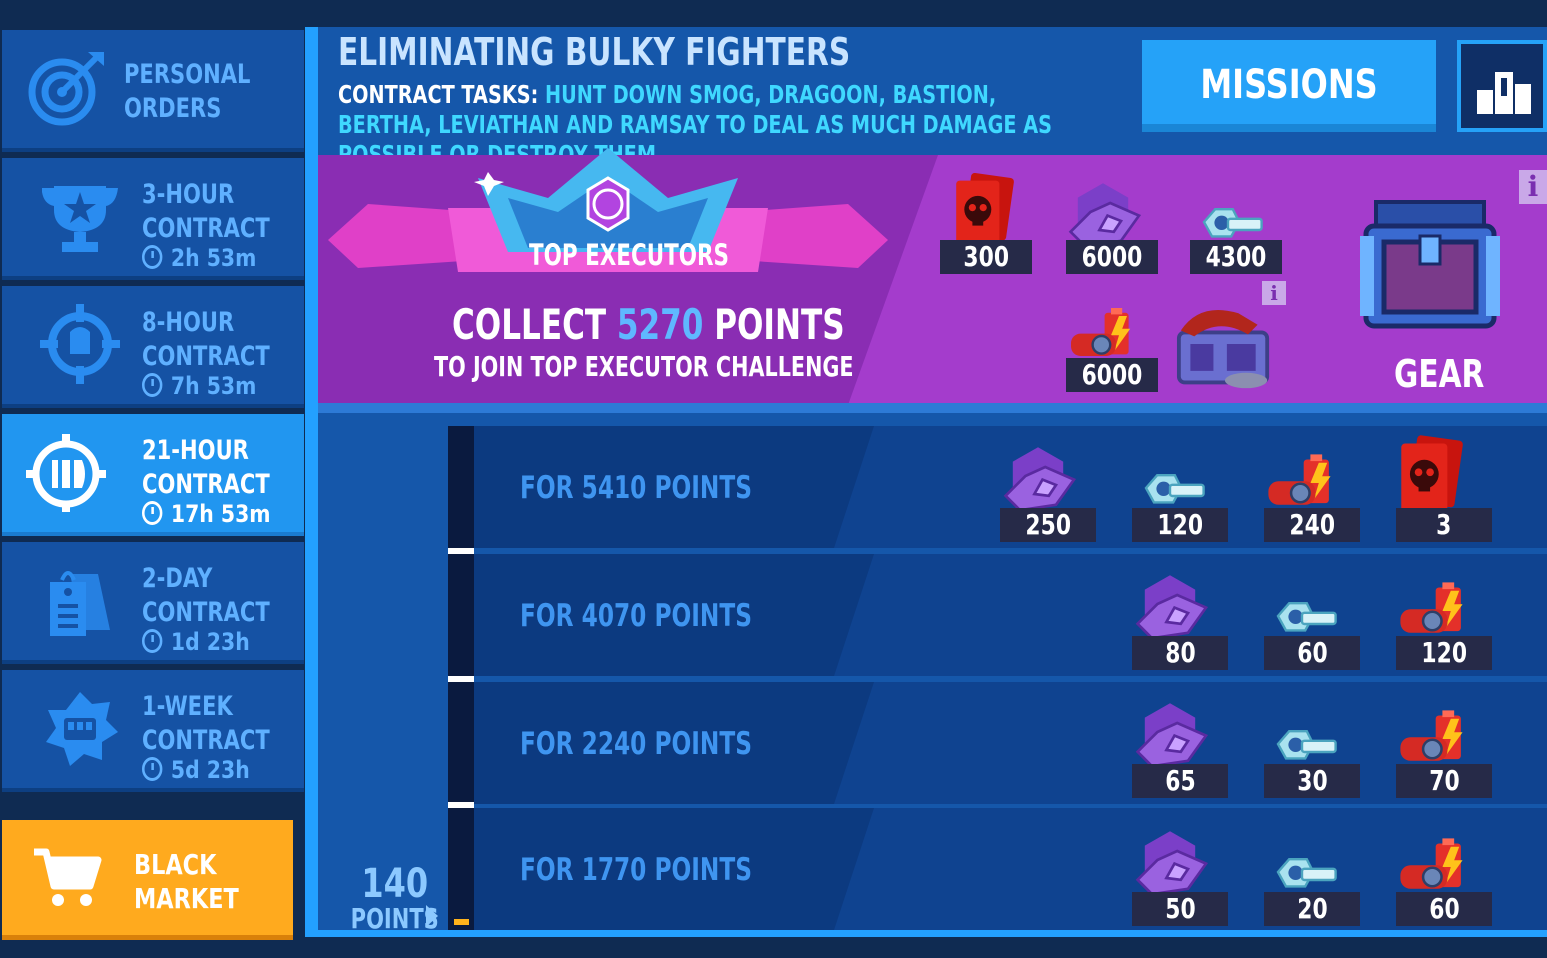  What do you see at coordinates (594, 52) in the screenshot?
I see `contract-title: ELIMINATING BULKY FIGHTERS` at bounding box center [594, 52].